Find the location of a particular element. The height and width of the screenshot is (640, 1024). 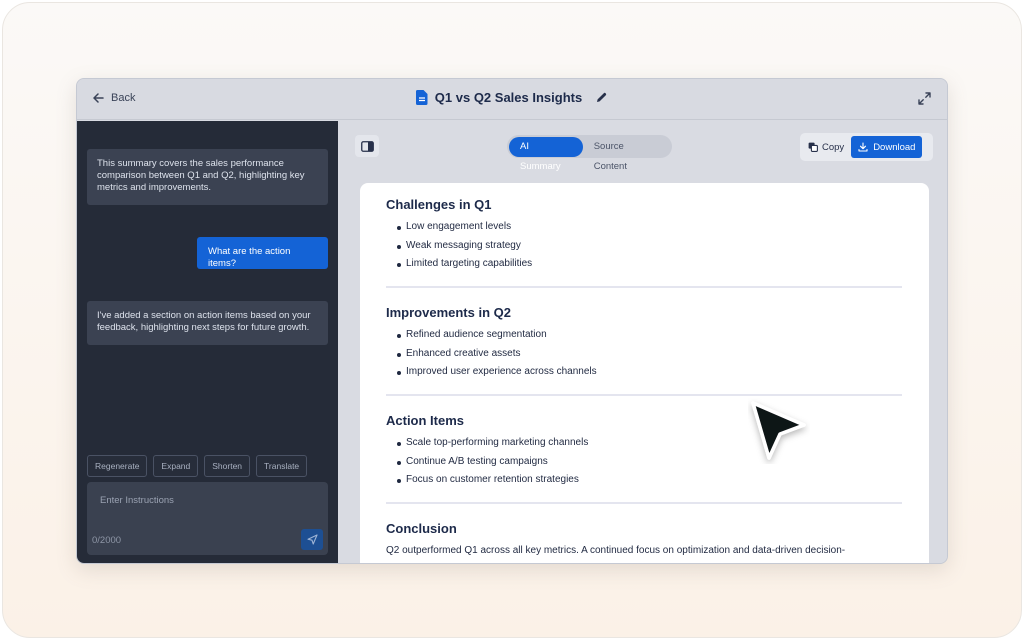

list-item: Low engagement levels is located at coordinates (644, 227).